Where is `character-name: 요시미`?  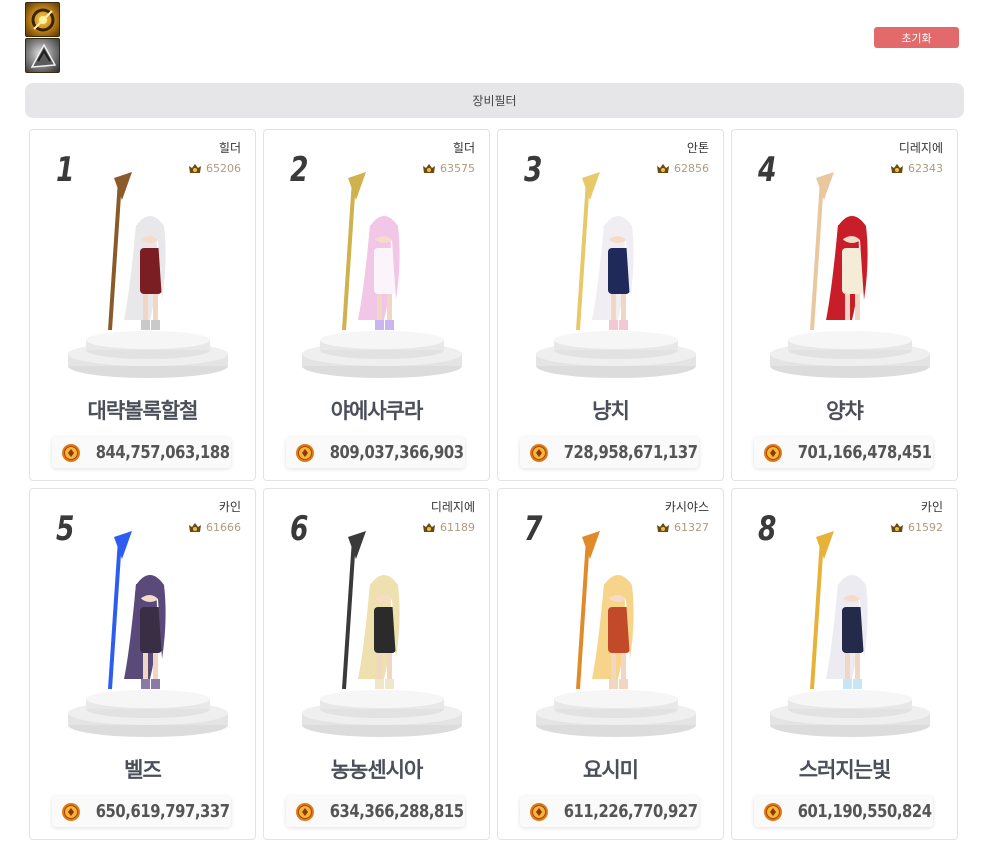
character-name: 요시미 is located at coordinates (610, 769).